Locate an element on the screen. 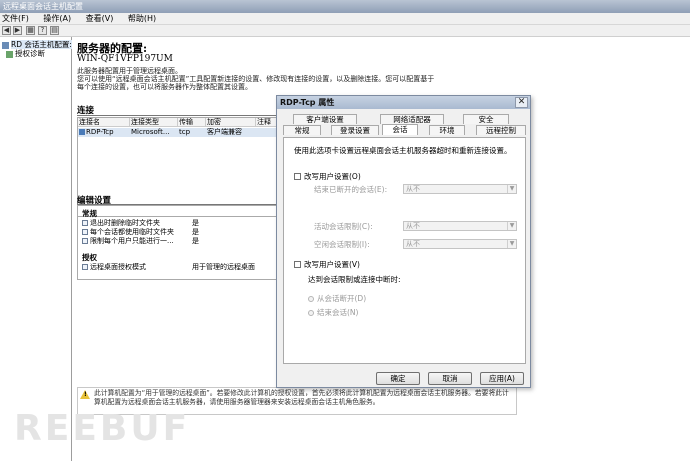 The height and width of the screenshot is (461, 690). idle-limit-select: 从不 ▼ is located at coordinates (460, 244).